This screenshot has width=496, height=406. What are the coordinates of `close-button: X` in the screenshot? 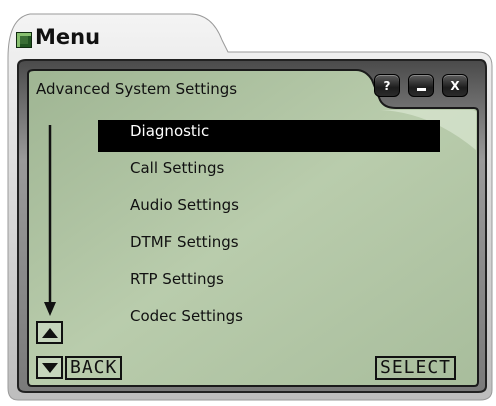 It's located at (455, 85).